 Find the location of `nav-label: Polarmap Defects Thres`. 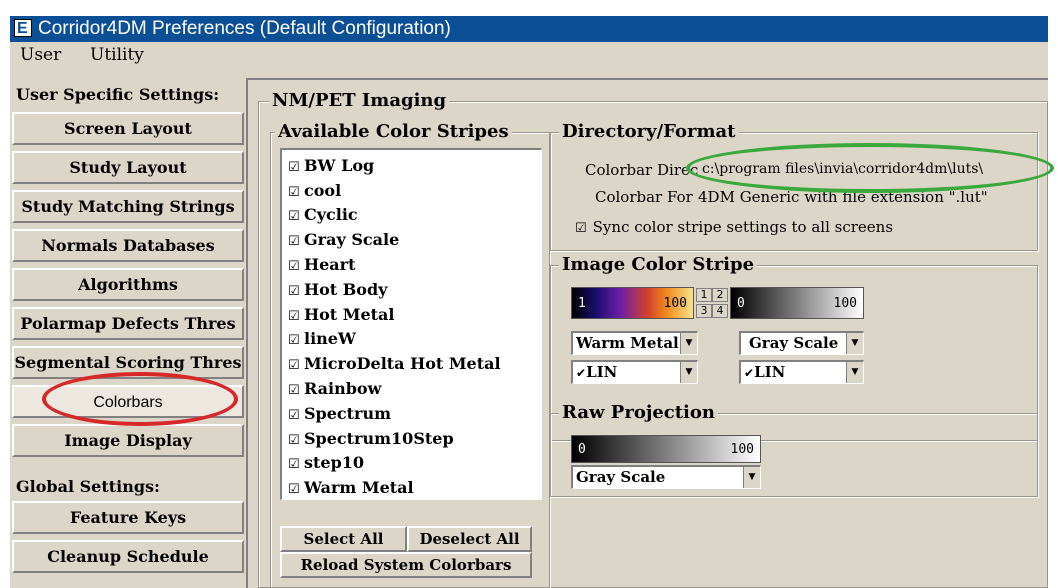

nav-label: Polarmap Defects Thres is located at coordinates (128, 323).